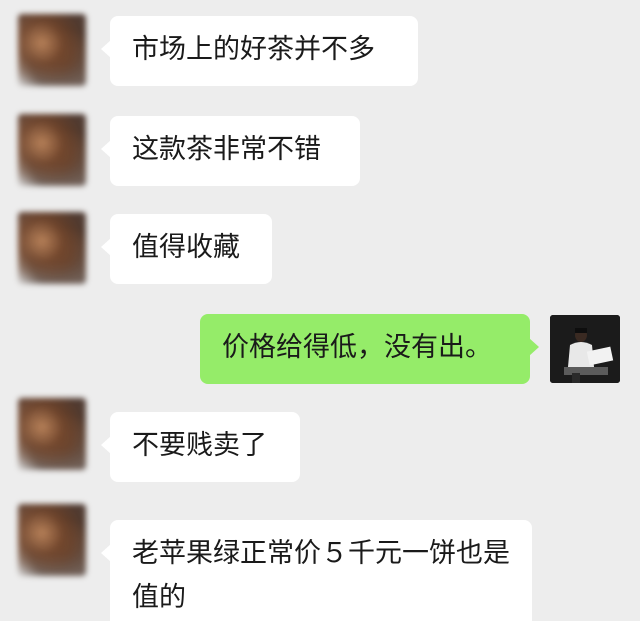 Image resolution: width=640 pixels, height=621 pixels. I want to click on message-bubble-incoming: 值得收藏, so click(186, 249).